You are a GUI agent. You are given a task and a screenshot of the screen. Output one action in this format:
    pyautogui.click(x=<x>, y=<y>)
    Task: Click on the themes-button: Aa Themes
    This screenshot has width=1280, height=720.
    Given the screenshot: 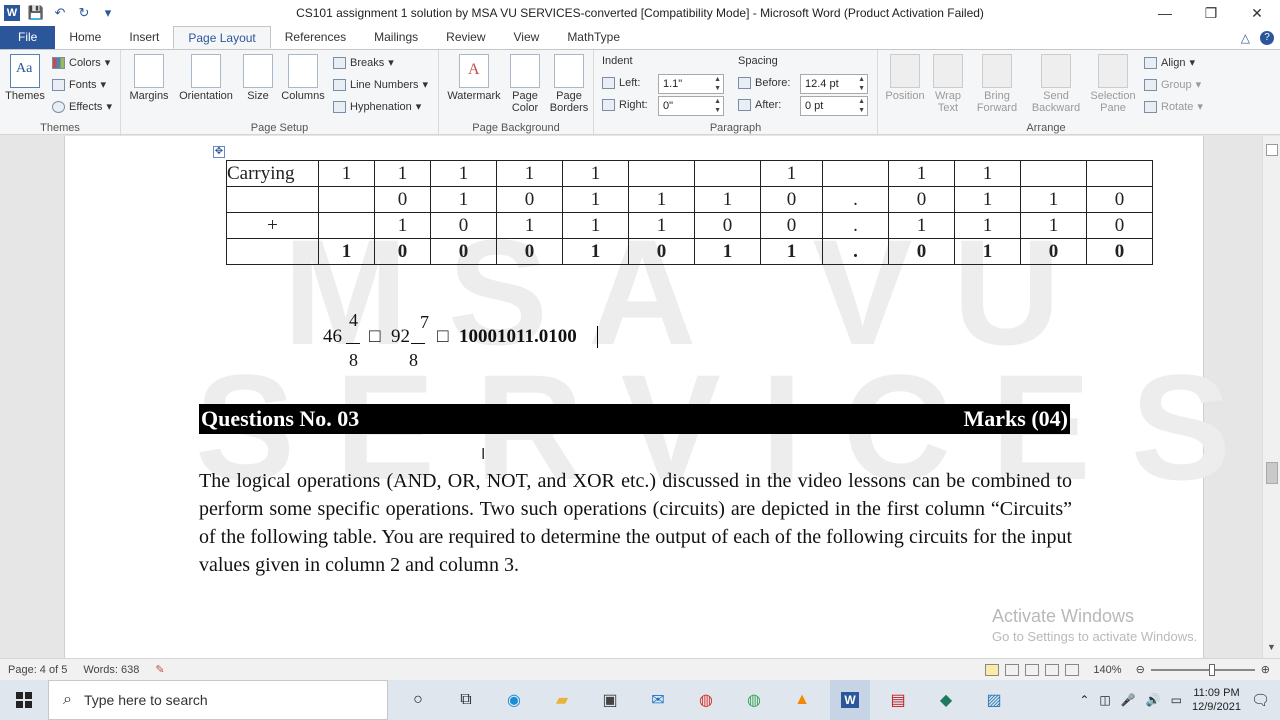 What is the action you would take?
    pyautogui.click(x=25, y=78)
    